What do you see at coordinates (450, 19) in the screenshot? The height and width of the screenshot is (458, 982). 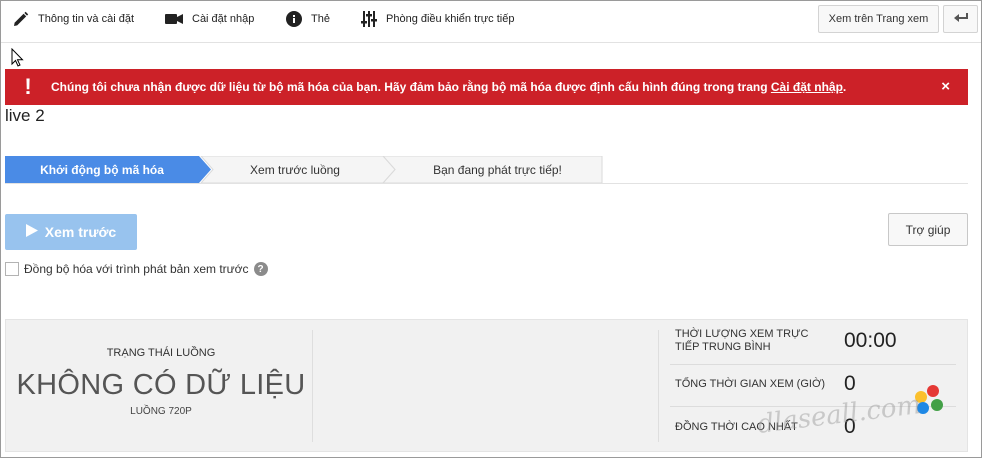 I see `control-room-label: Phòng điều khiển trực tiếp` at bounding box center [450, 19].